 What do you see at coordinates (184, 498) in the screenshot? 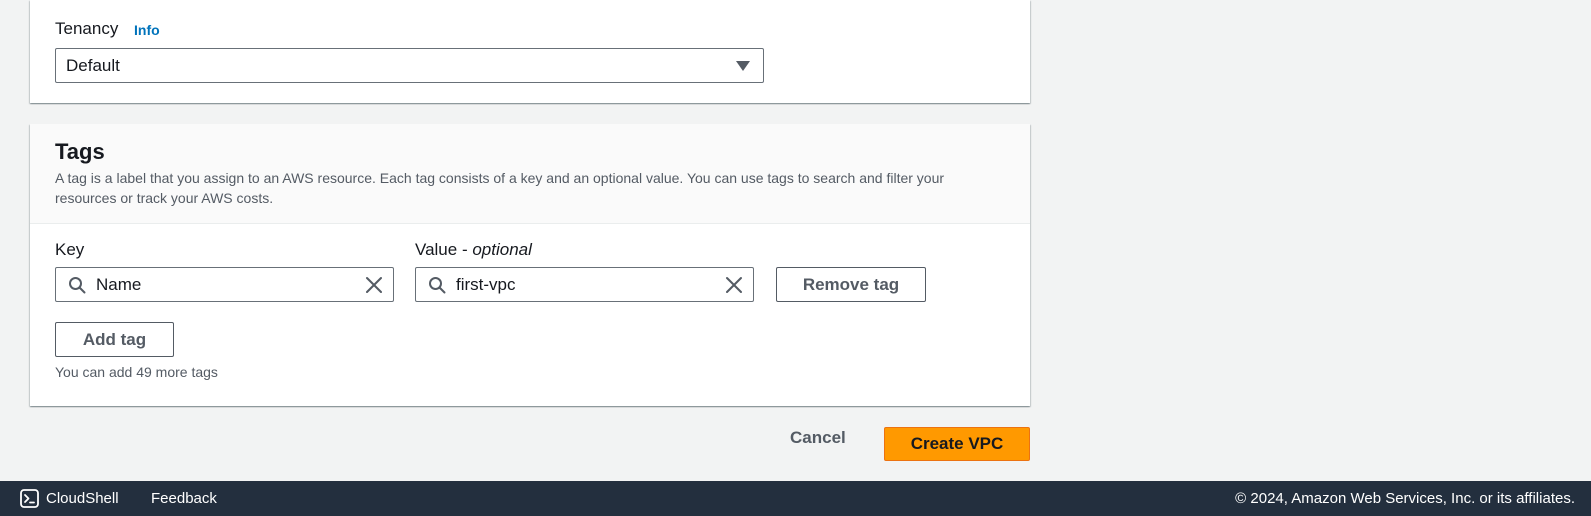
I see `feedback-link: Feedback` at bounding box center [184, 498].